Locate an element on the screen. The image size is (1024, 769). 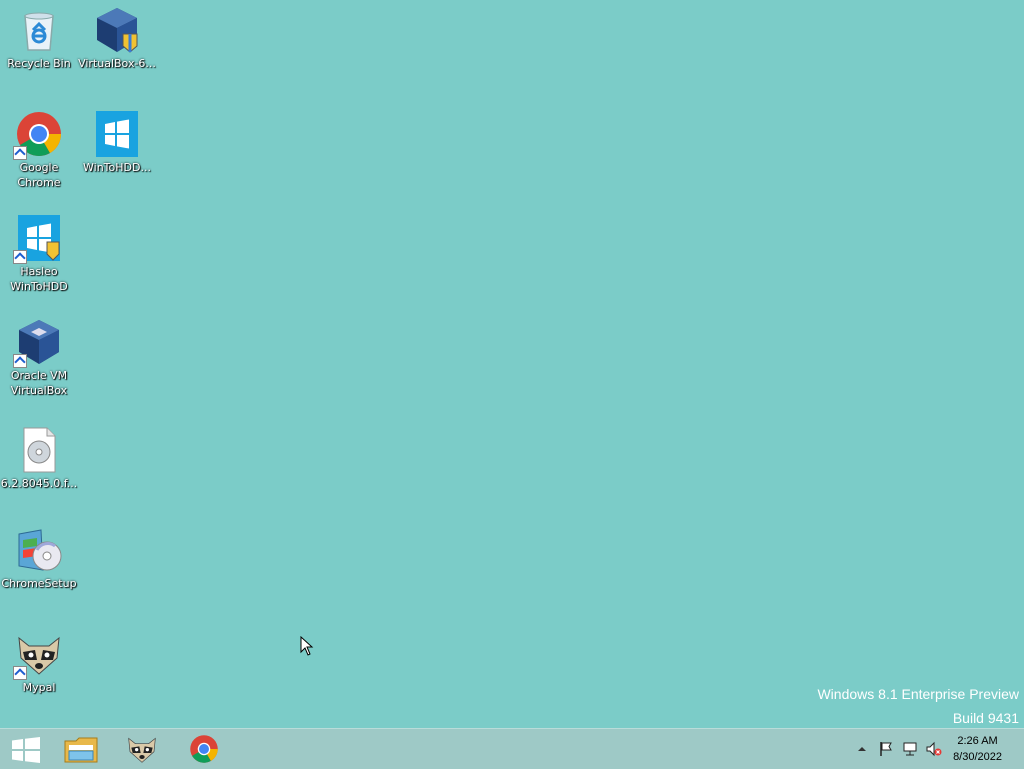
taskbar-clock: 2:26 AM 8/30/2022 is located at coordinates (977, 749).